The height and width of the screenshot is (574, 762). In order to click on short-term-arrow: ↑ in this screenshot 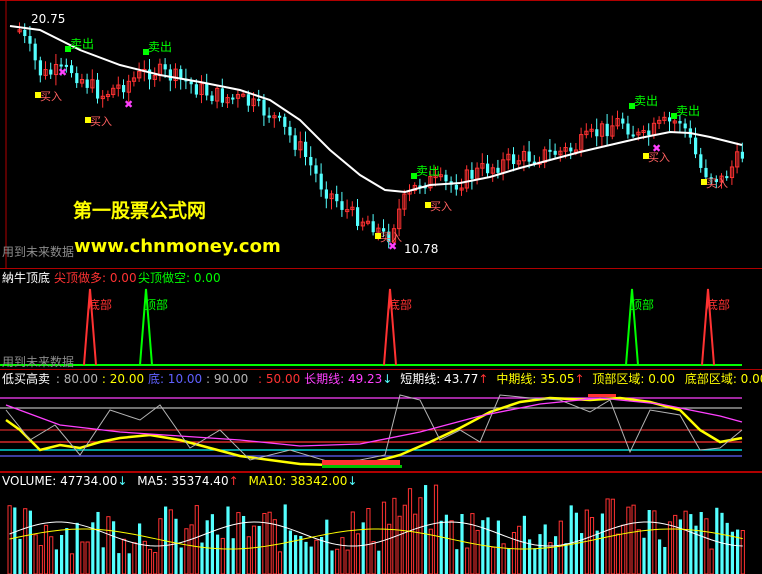, I will do `click(483, 379)`.